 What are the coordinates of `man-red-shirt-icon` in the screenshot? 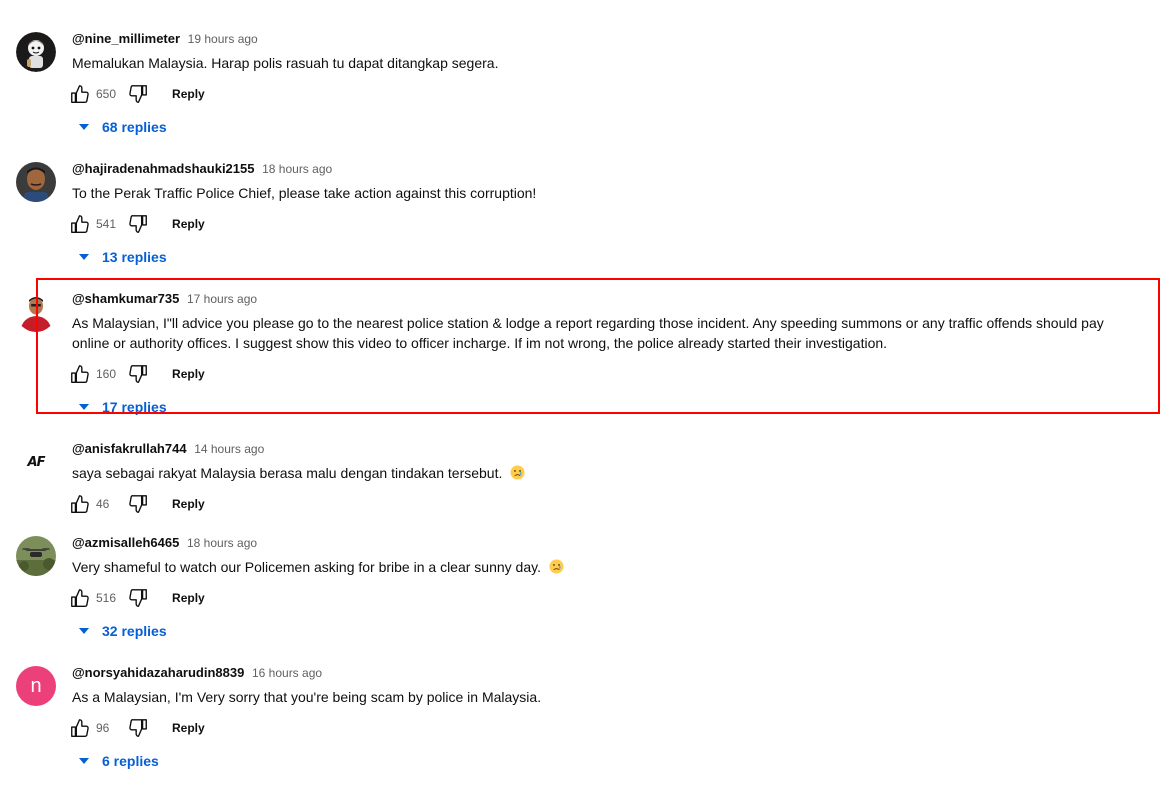 It's located at (36, 312).